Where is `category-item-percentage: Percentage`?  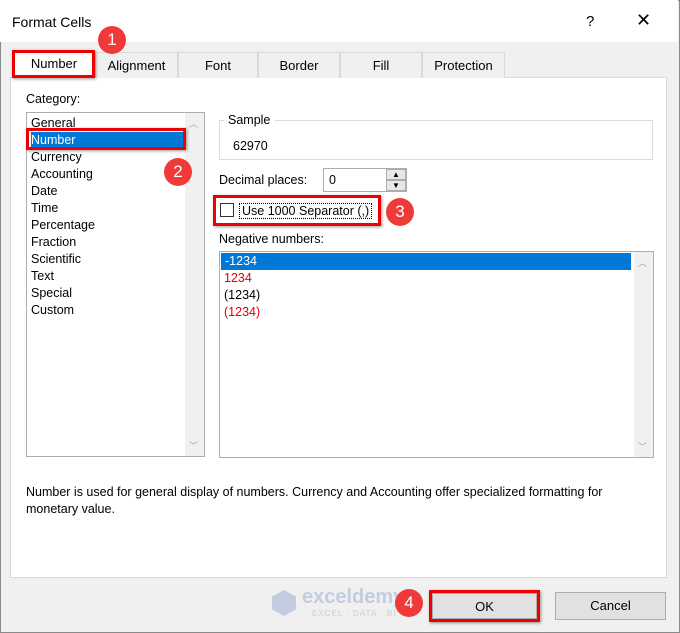
category-item-percentage: Percentage is located at coordinates (63, 225).